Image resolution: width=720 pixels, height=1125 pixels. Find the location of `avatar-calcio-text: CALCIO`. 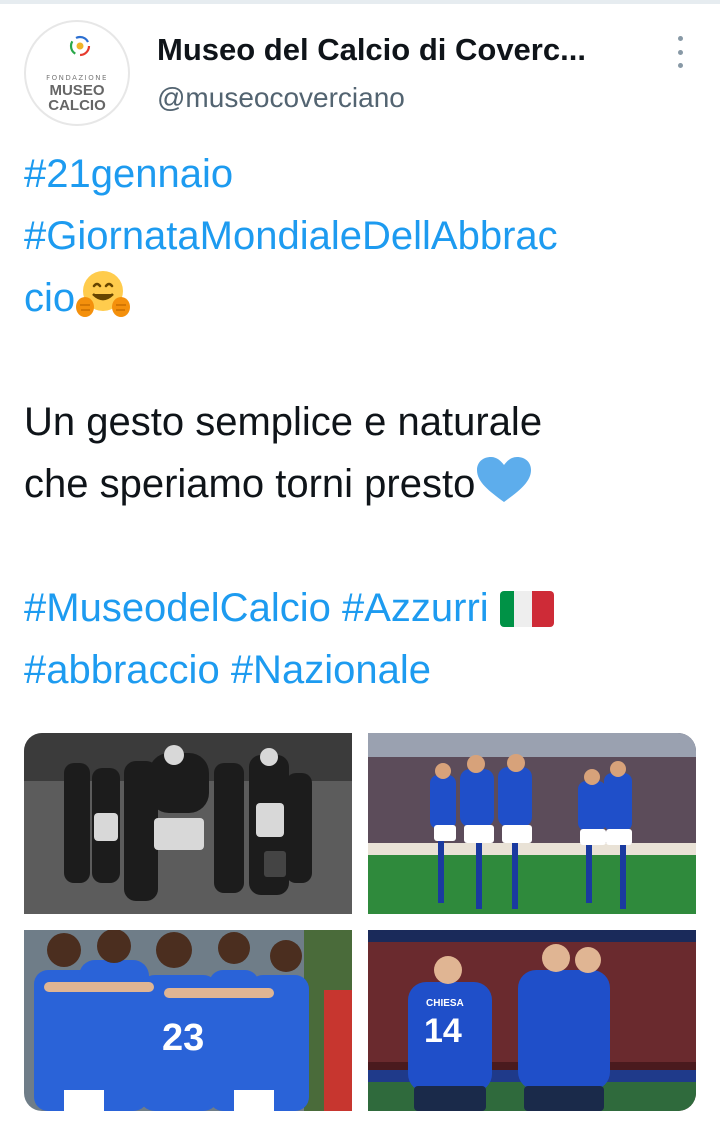

avatar-calcio-text: CALCIO is located at coordinates (77, 105).